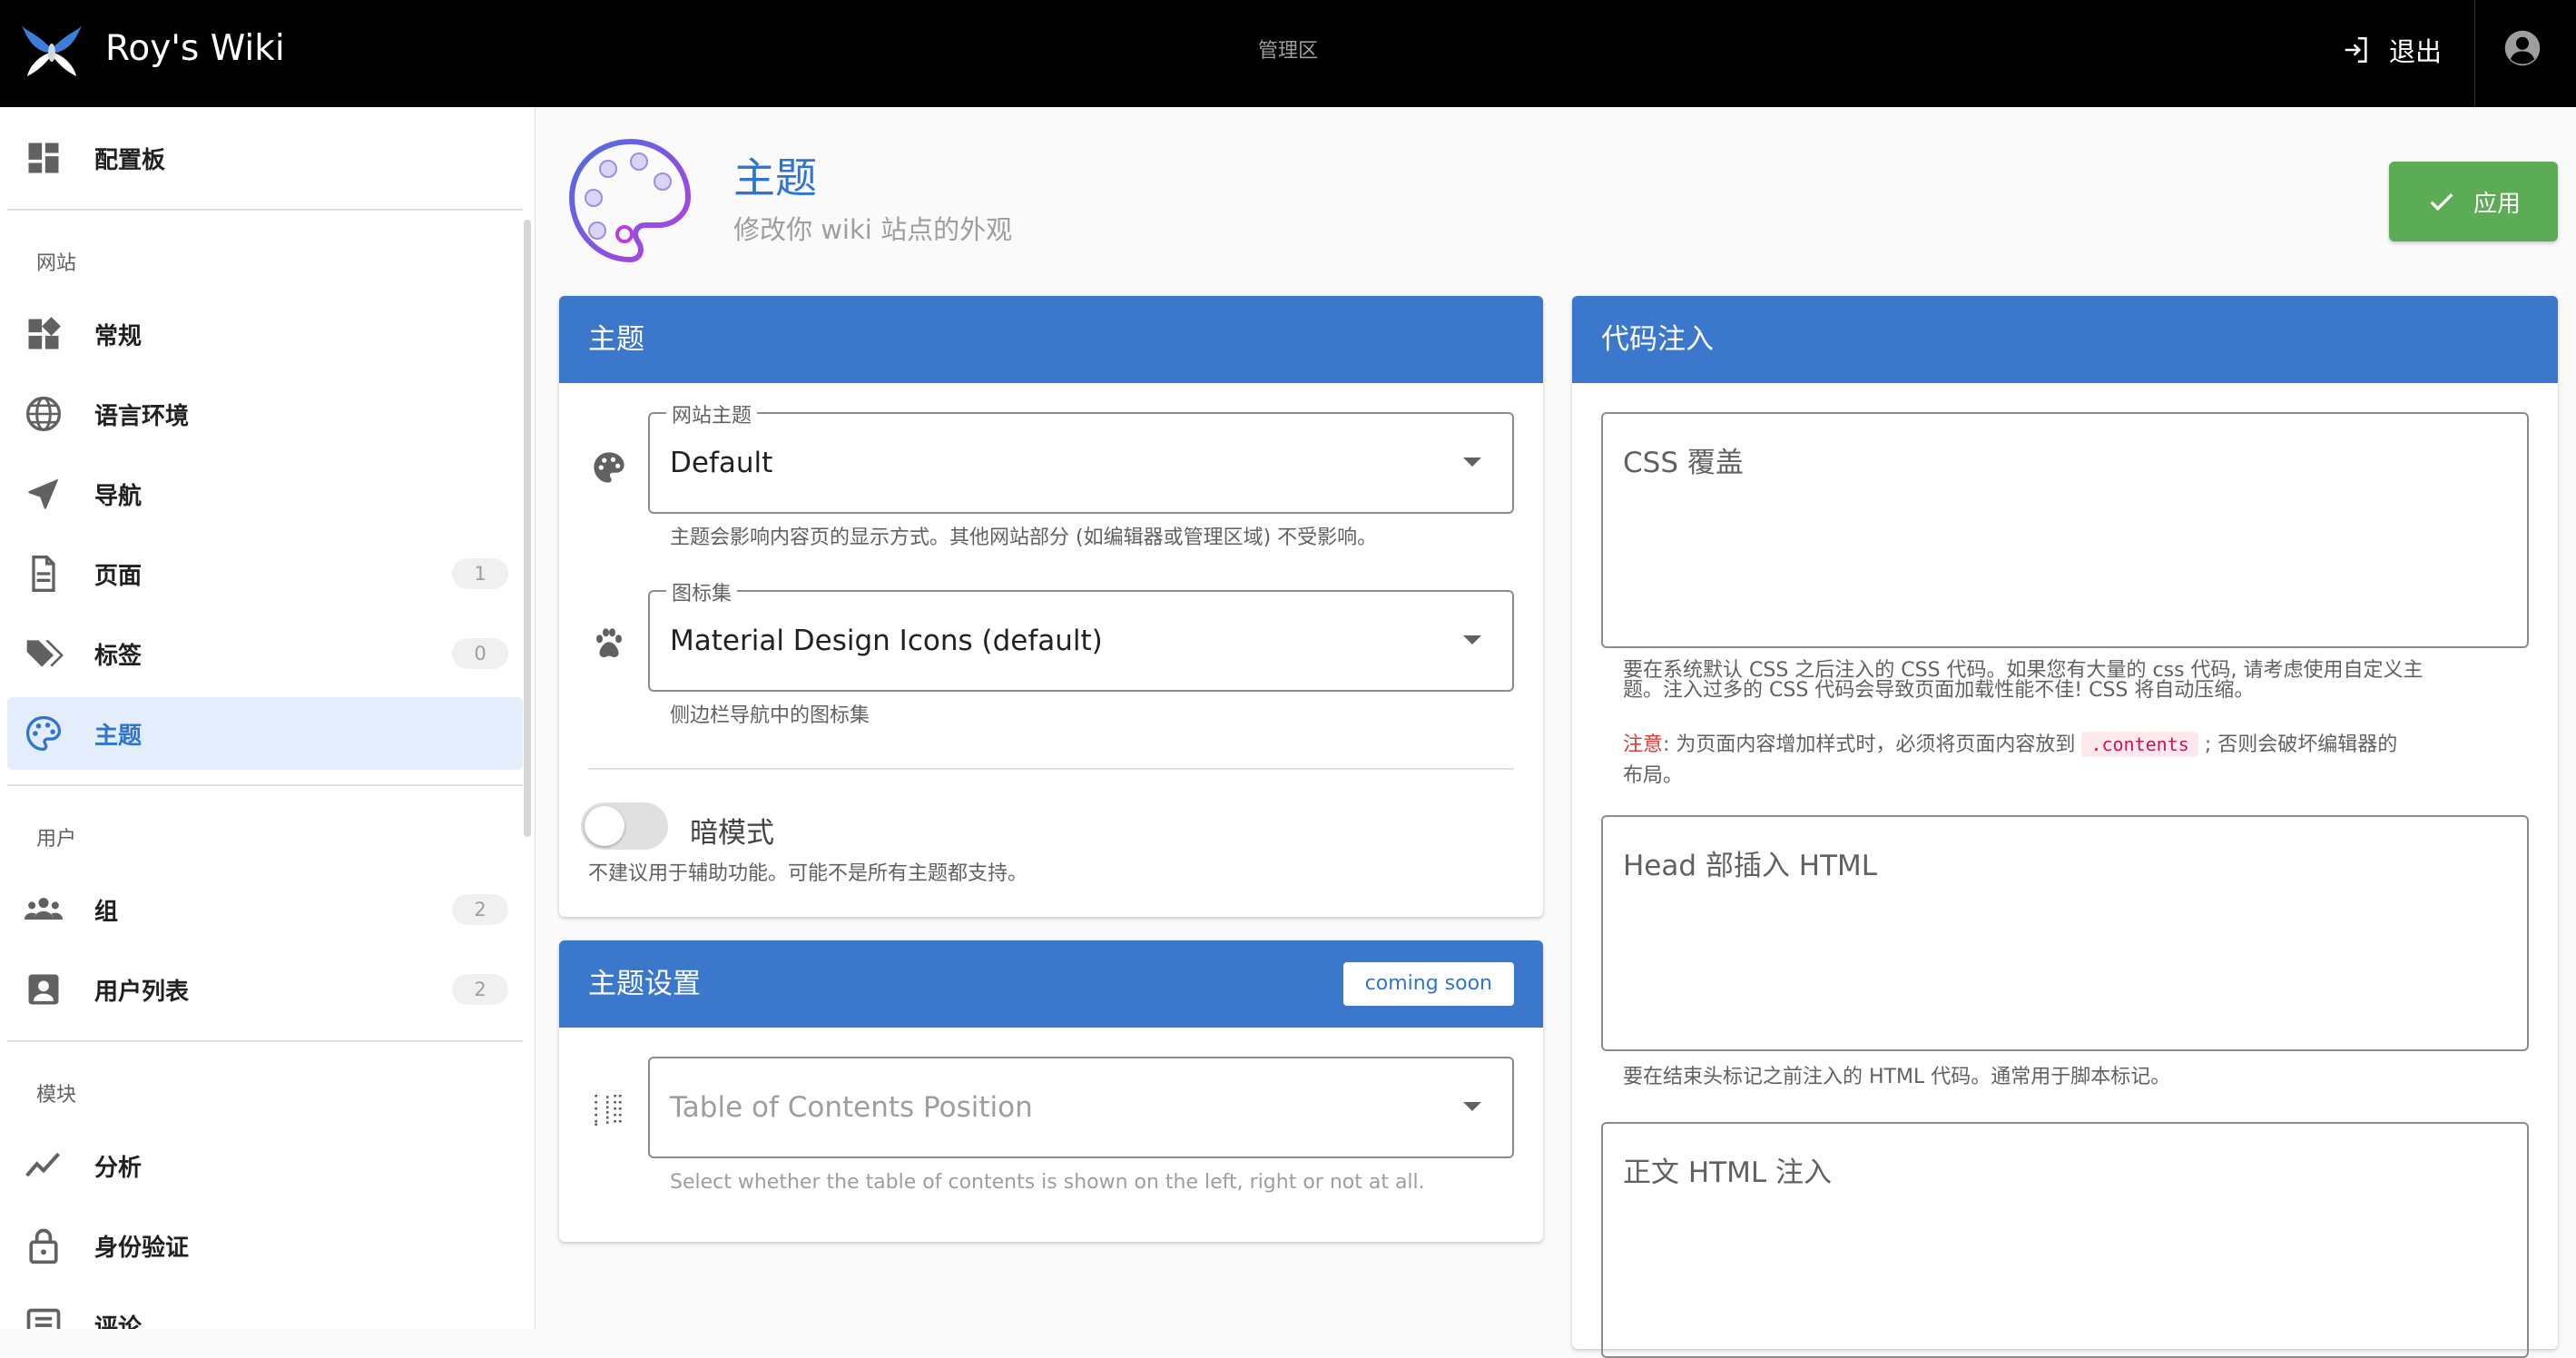 Image resolution: width=2576 pixels, height=1358 pixels. Describe the element at coordinates (732, 833) in the screenshot. I see `dark-mode-label: 暗模式` at that location.